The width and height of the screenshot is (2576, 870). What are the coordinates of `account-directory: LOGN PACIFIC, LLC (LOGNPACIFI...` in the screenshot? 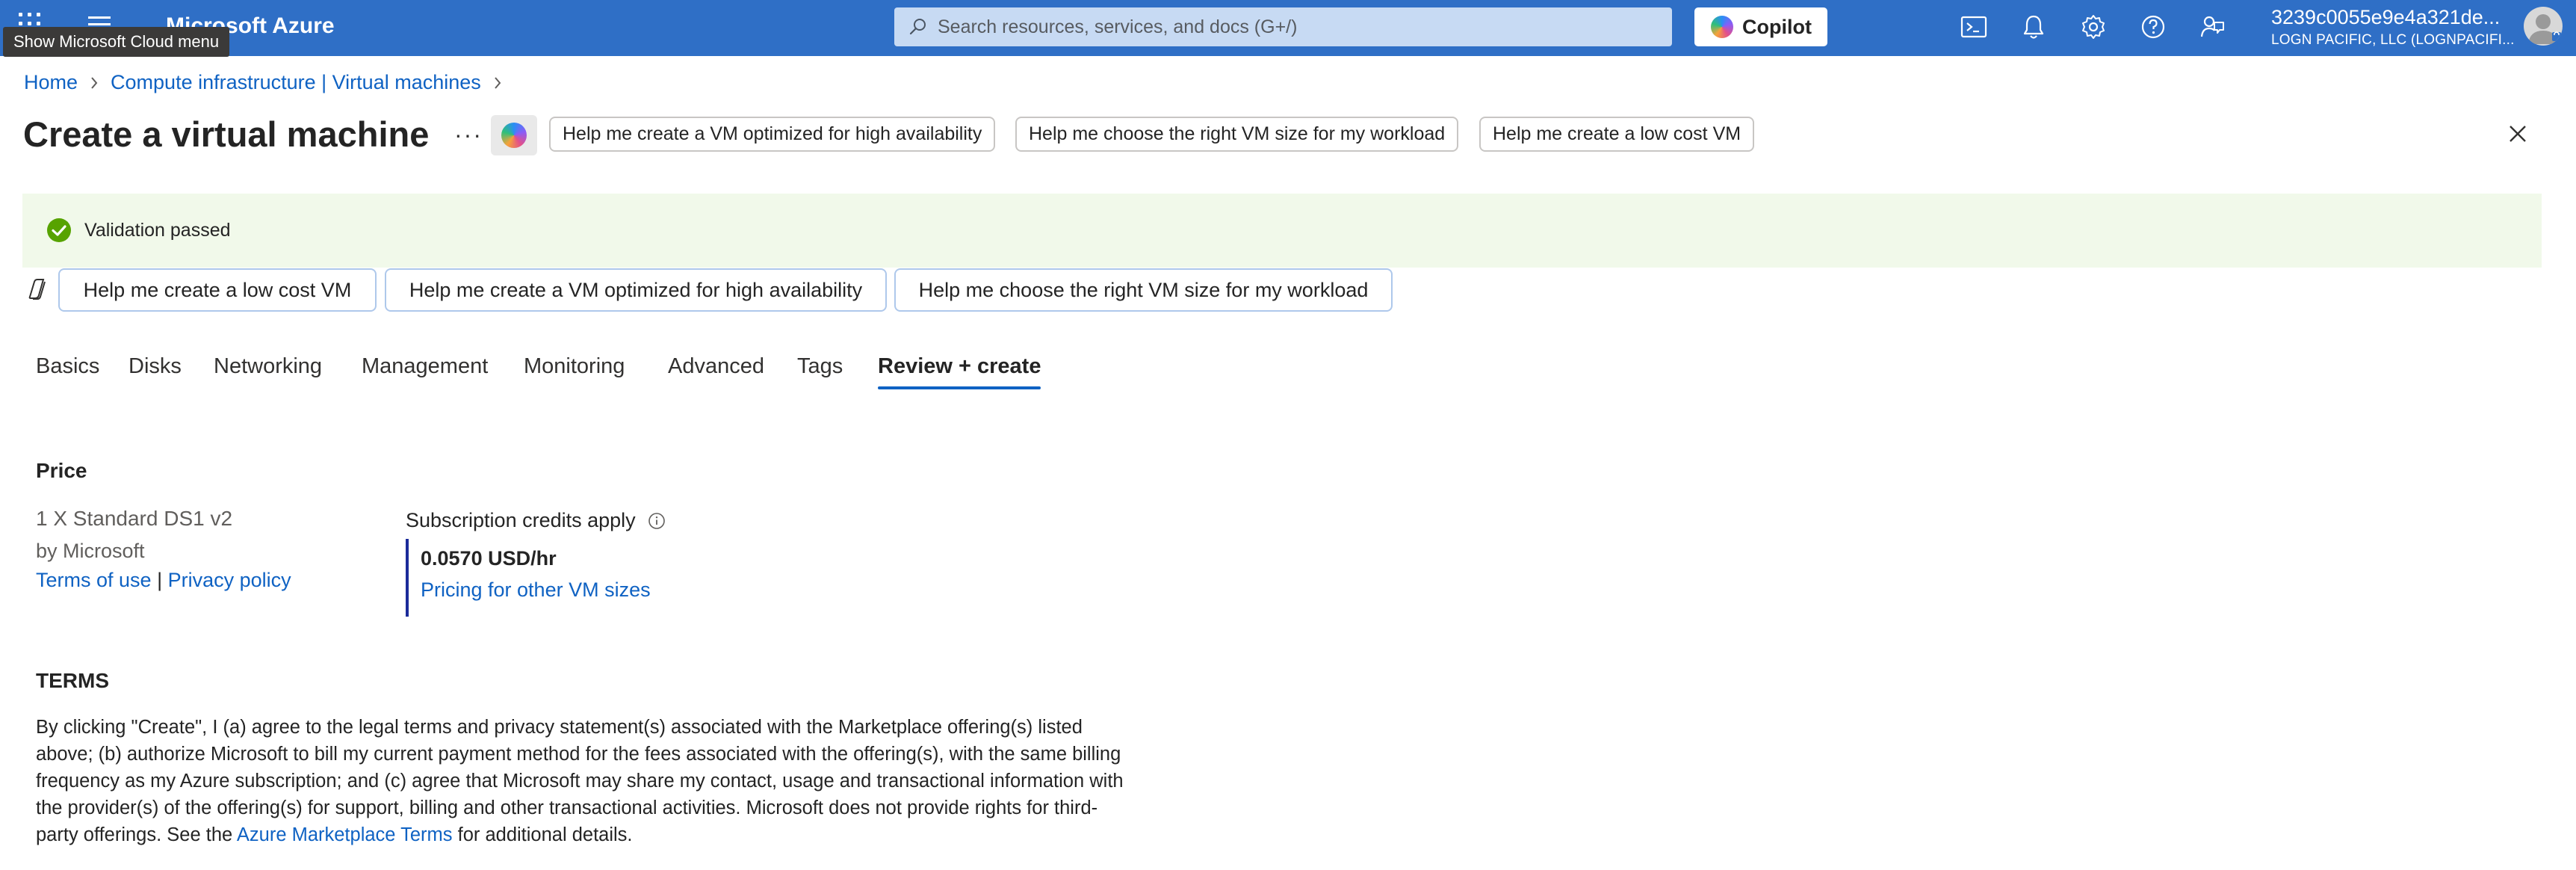 It's located at (2393, 40).